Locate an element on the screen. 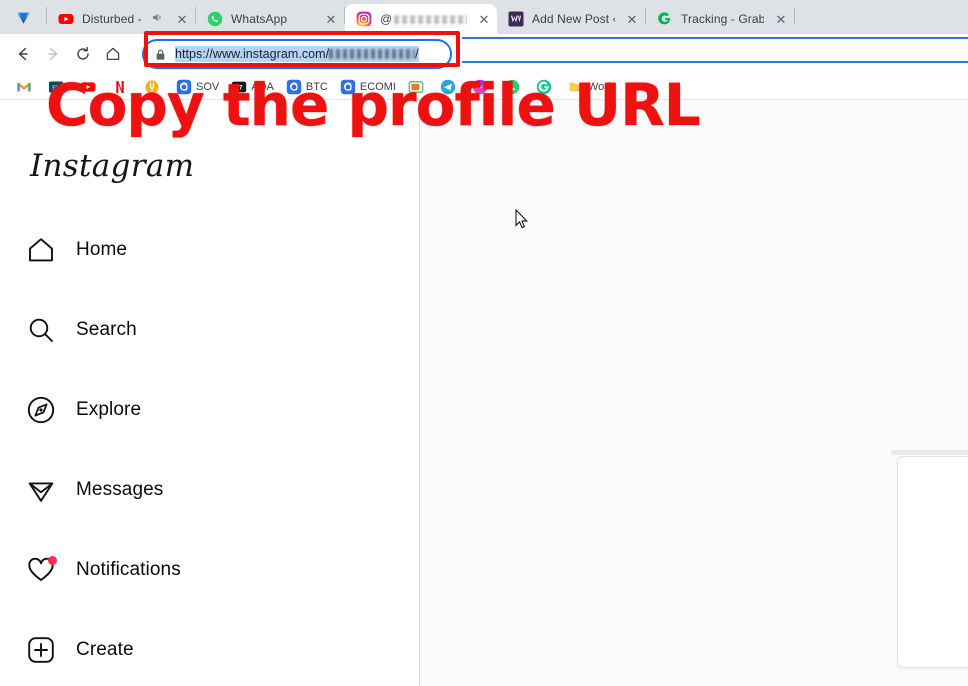  content-card-top-edge is located at coordinates (929, 452).